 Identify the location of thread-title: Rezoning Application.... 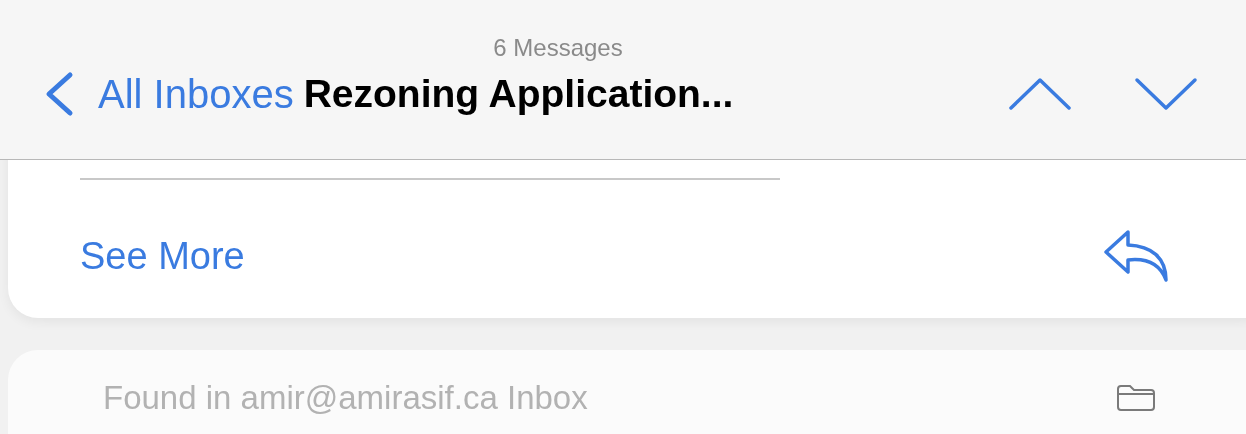
(518, 94).